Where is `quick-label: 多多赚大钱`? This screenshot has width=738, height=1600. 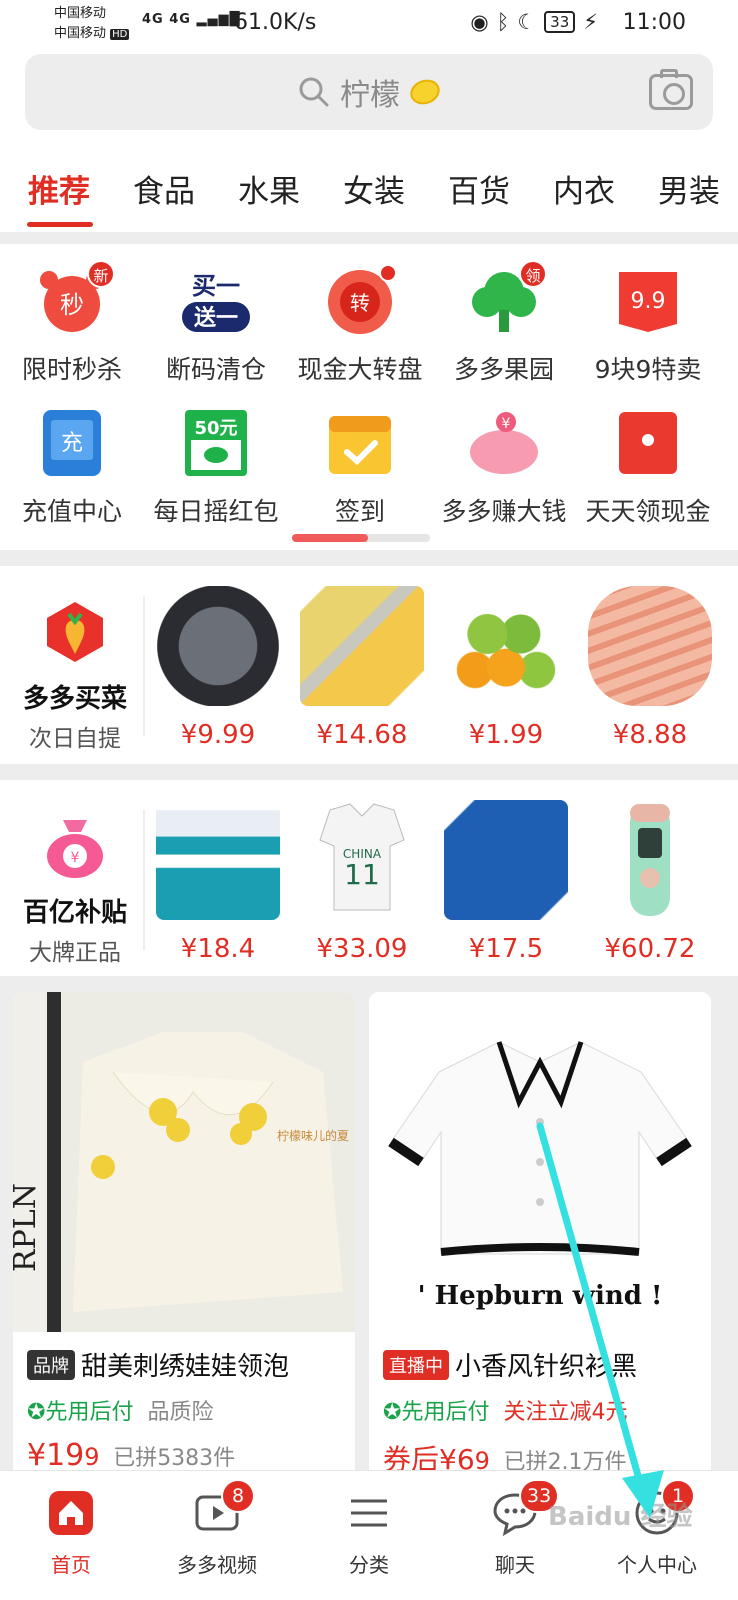 quick-label: 多多赚大钱 is located at coordinates (504, 511).